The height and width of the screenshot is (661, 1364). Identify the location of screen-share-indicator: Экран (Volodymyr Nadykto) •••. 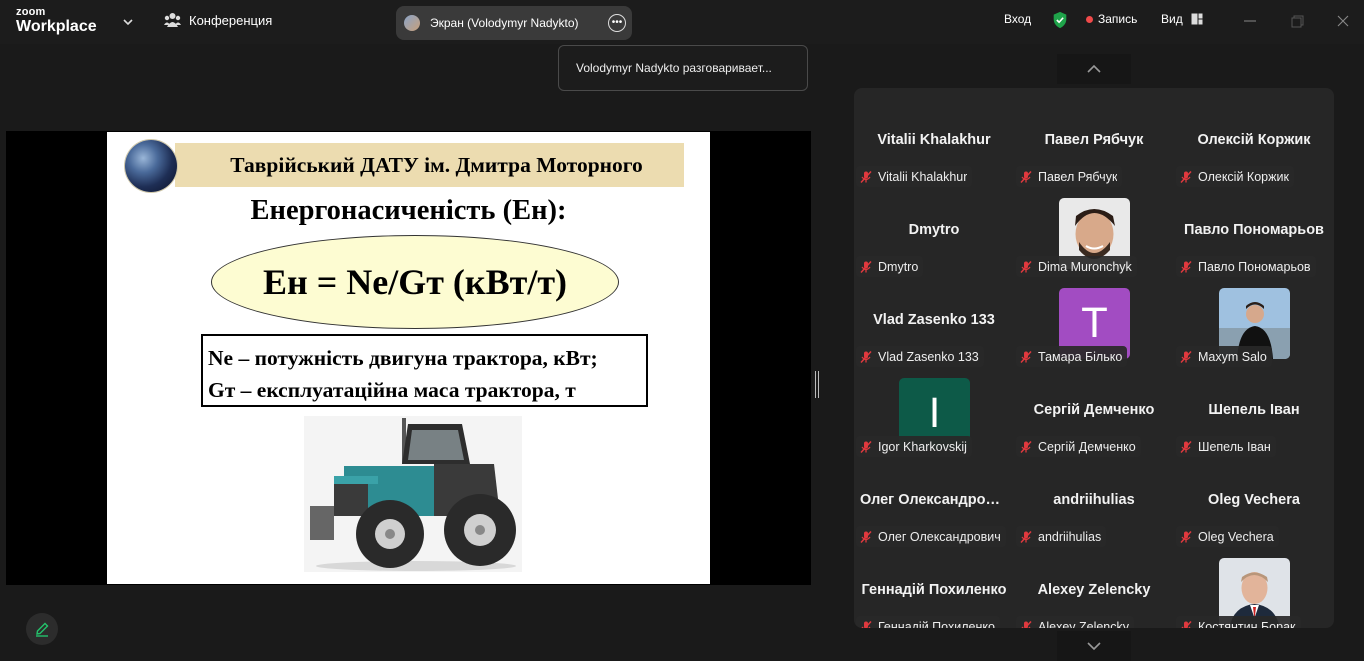
(514, 23).